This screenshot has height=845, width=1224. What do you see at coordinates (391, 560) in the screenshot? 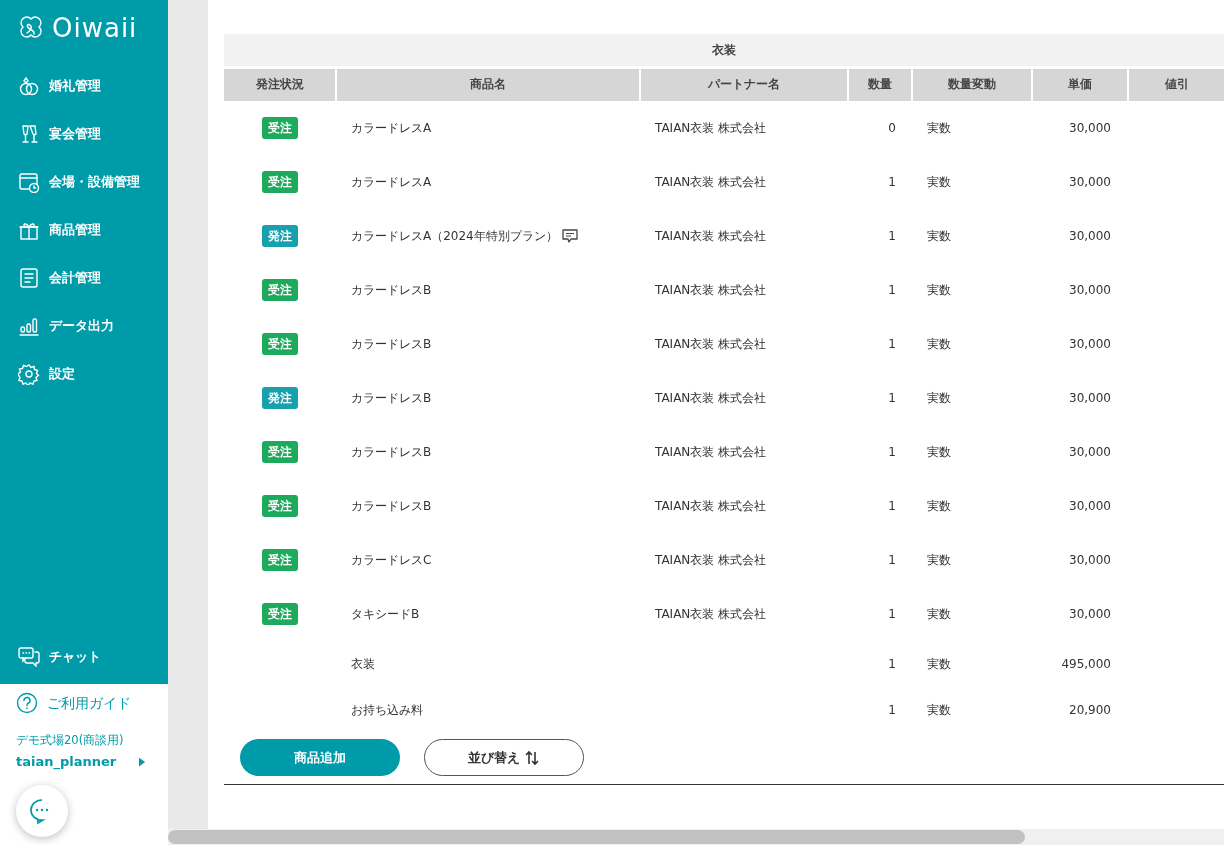
I see `table-cell-text: カラードレスC` at bounding box center [391, 560].